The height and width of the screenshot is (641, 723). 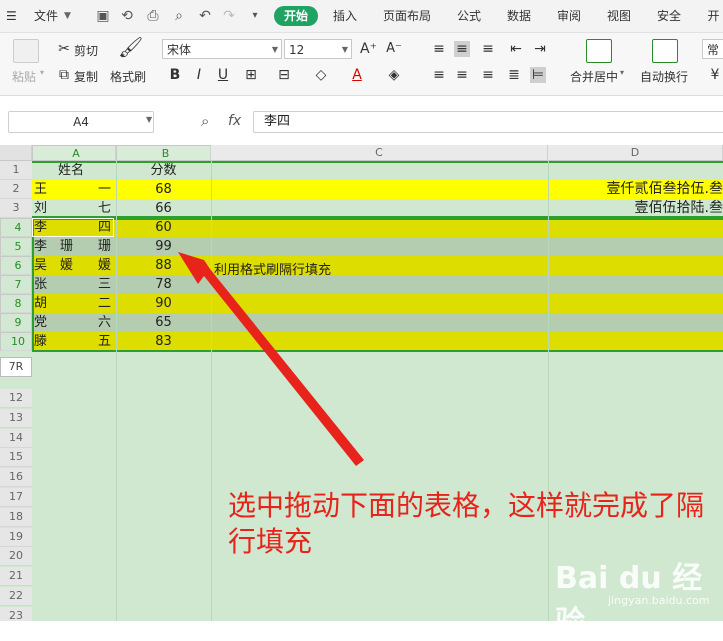 What do you see at coordinates (466, 523) in the screenshot?
I see `annotation-large: 选中拖动下面的表格，这样就完成了隔行填充` at bounding box center [466, 523].